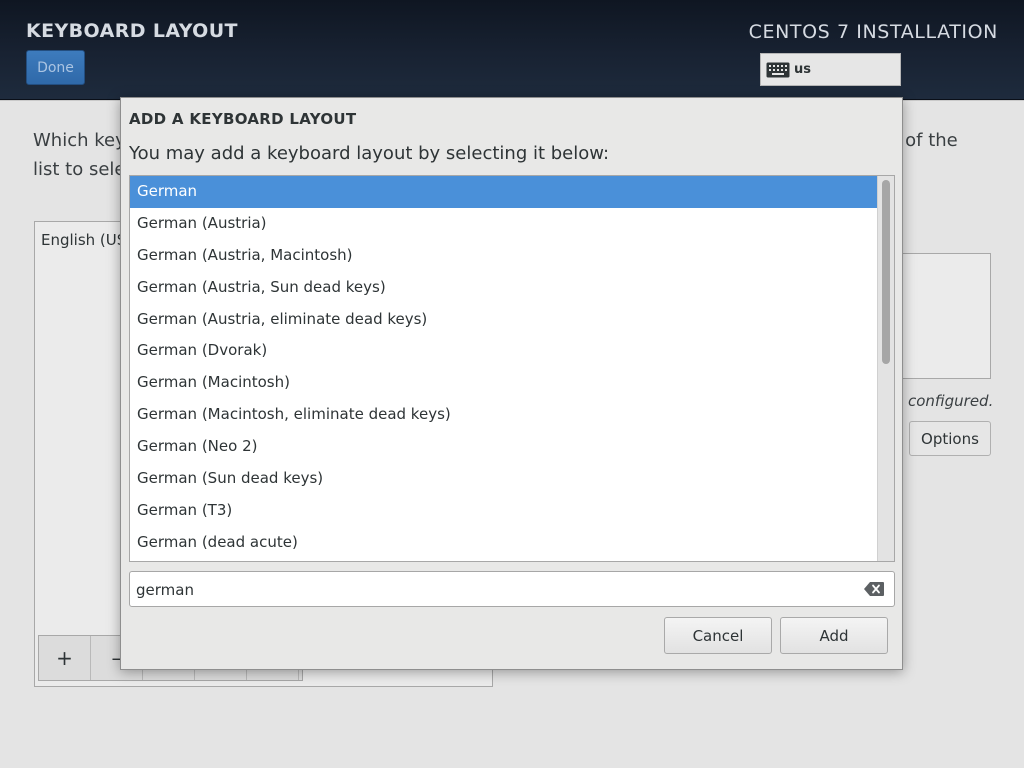 The width and height of the screenshot is (1024, 768). What do you see at coordinates (885, 368) in the screenshot?
I see `scrollbar` at bounding box center [885, 368].